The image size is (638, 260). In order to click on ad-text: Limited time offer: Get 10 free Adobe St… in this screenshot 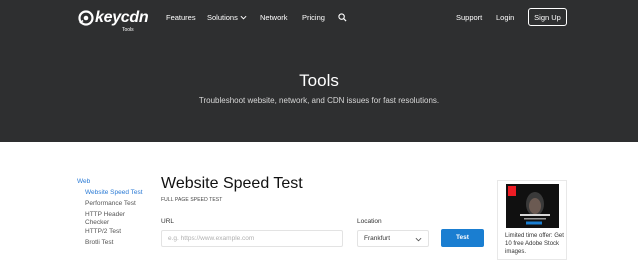, I will do `click(534, 244)`.